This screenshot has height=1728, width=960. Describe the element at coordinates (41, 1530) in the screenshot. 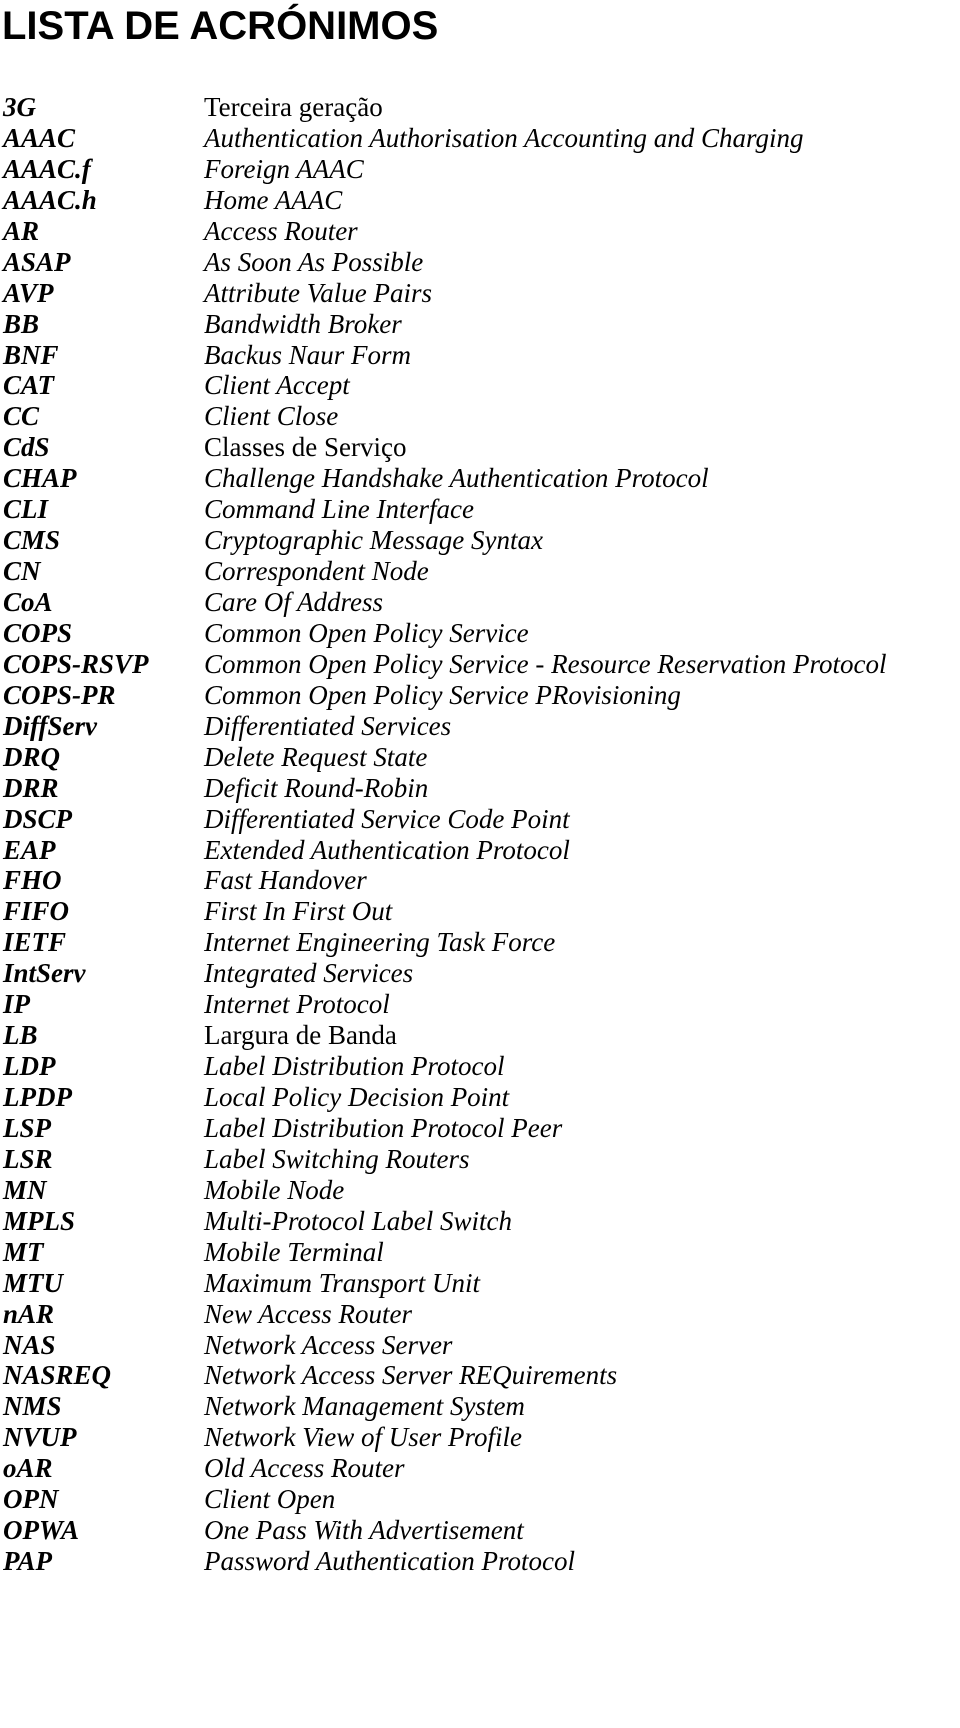

I see `acronym-term: OPWA` at that location.